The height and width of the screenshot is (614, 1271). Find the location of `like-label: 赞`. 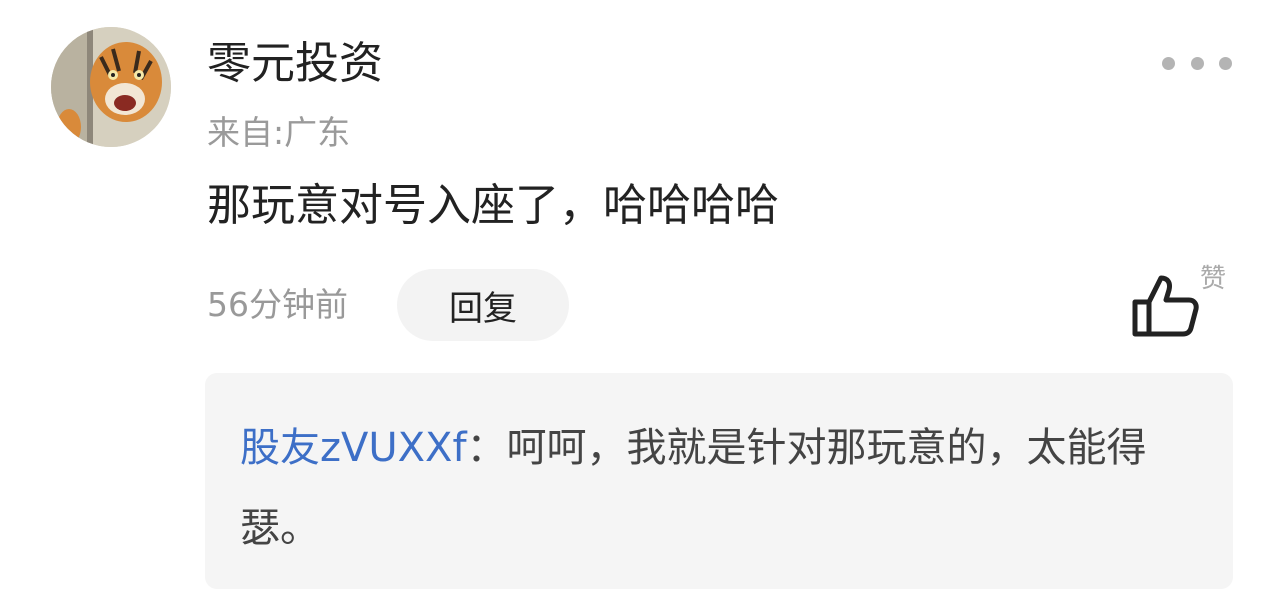

like-label: 赞 is located at coordinates (1213, 279).